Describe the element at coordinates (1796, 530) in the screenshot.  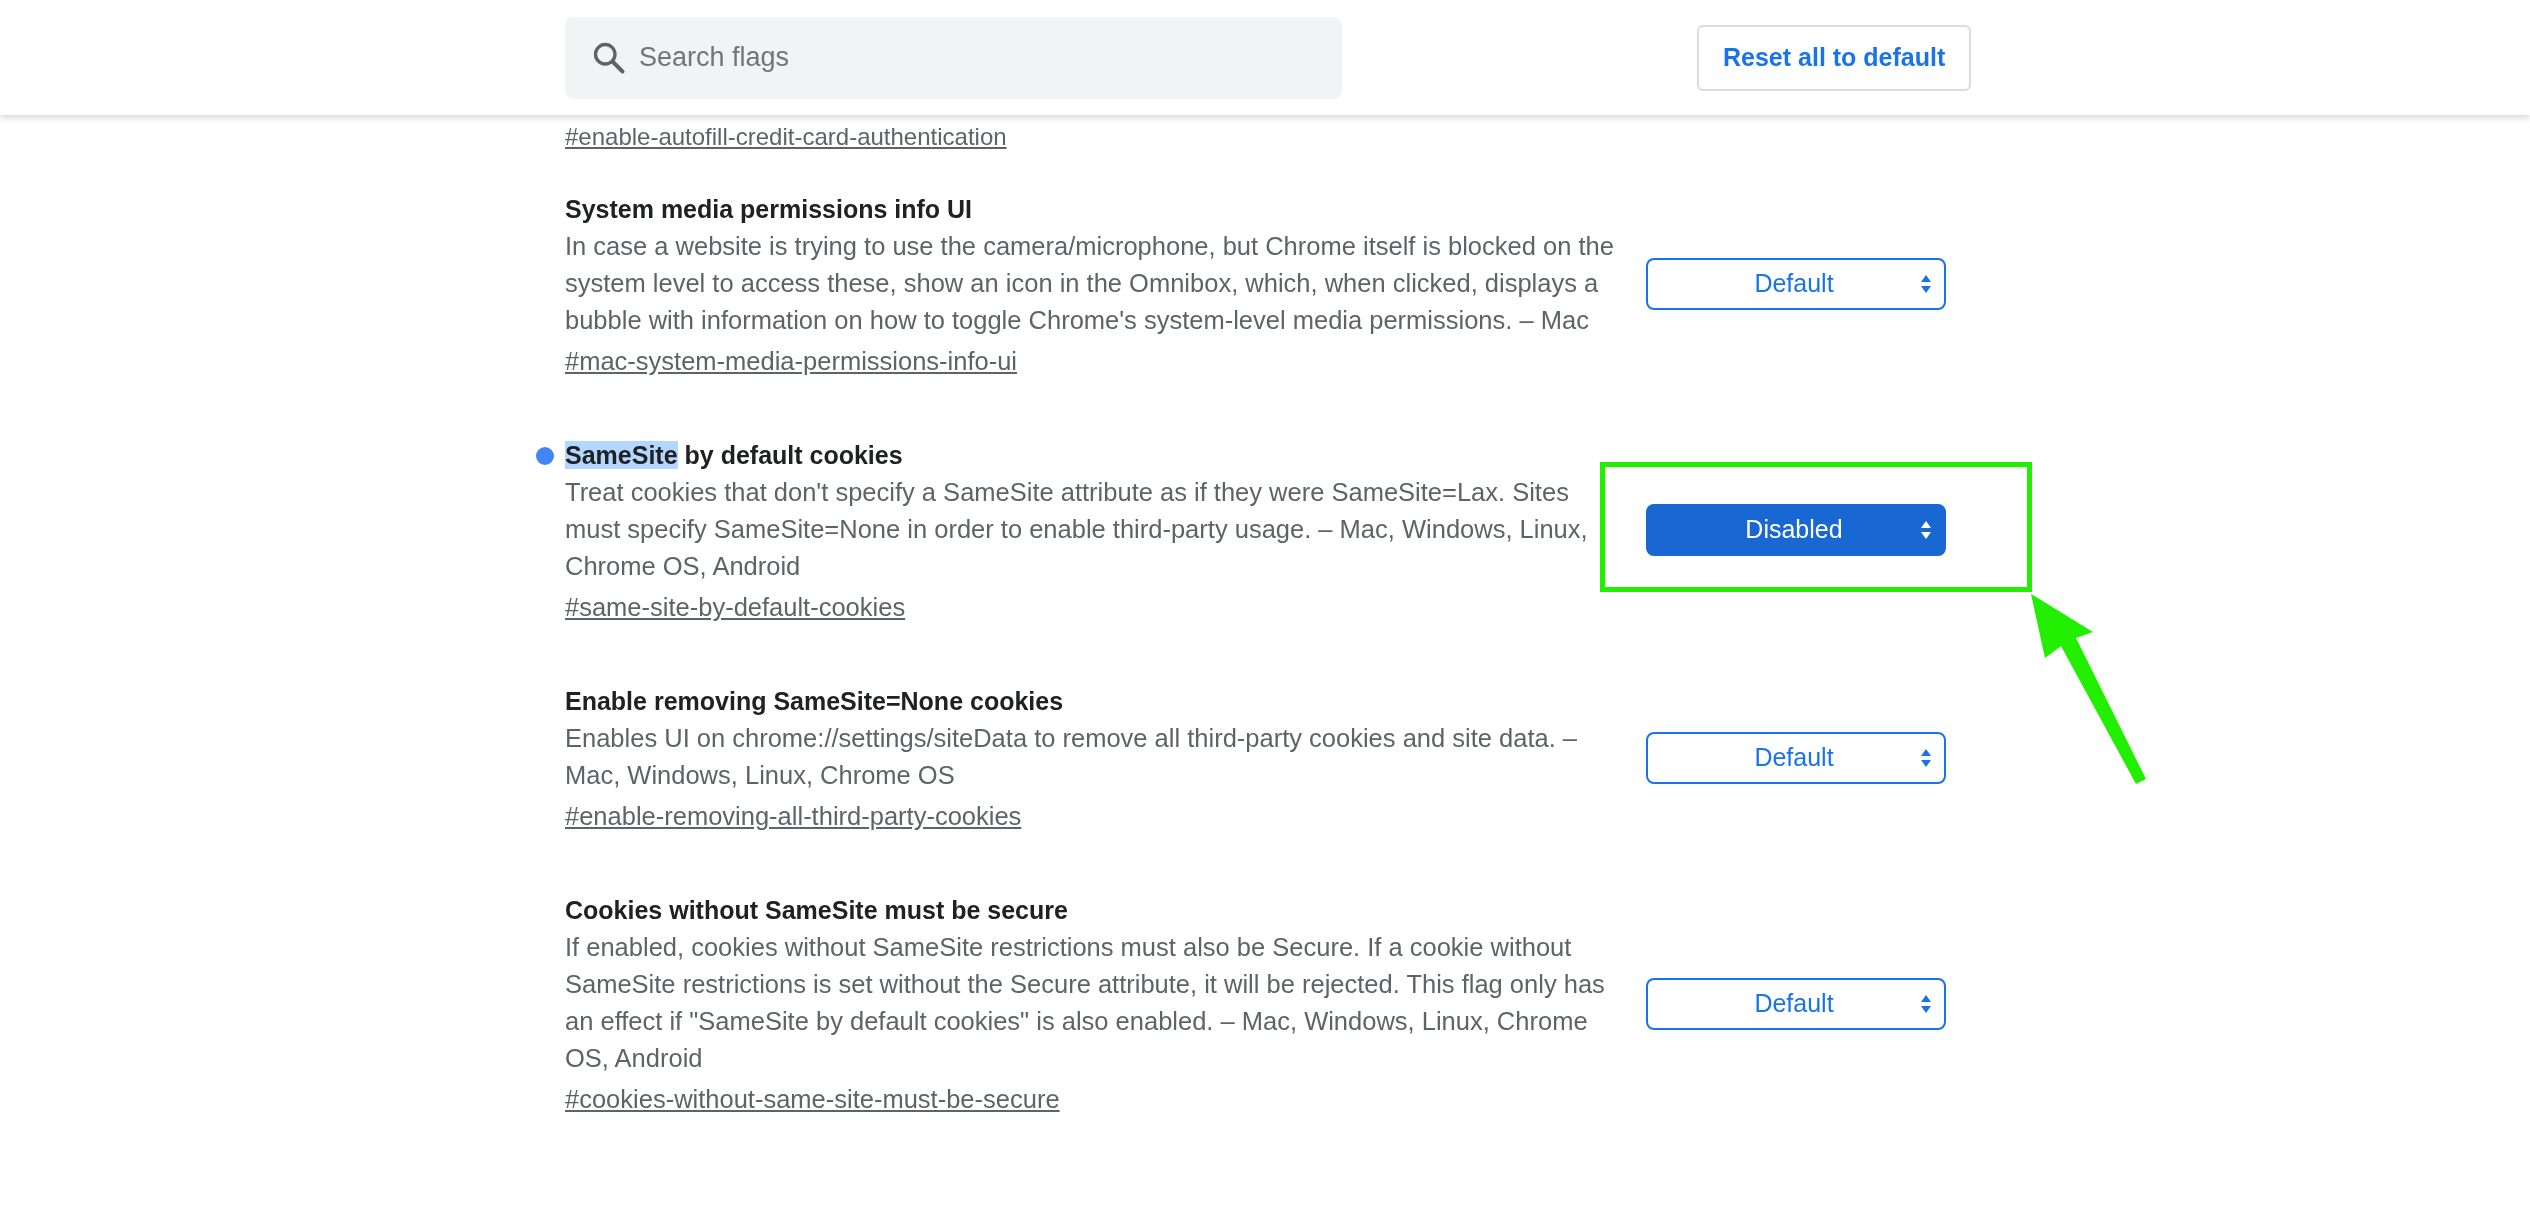
I see `flag-dropdown: Disabled` at that location.